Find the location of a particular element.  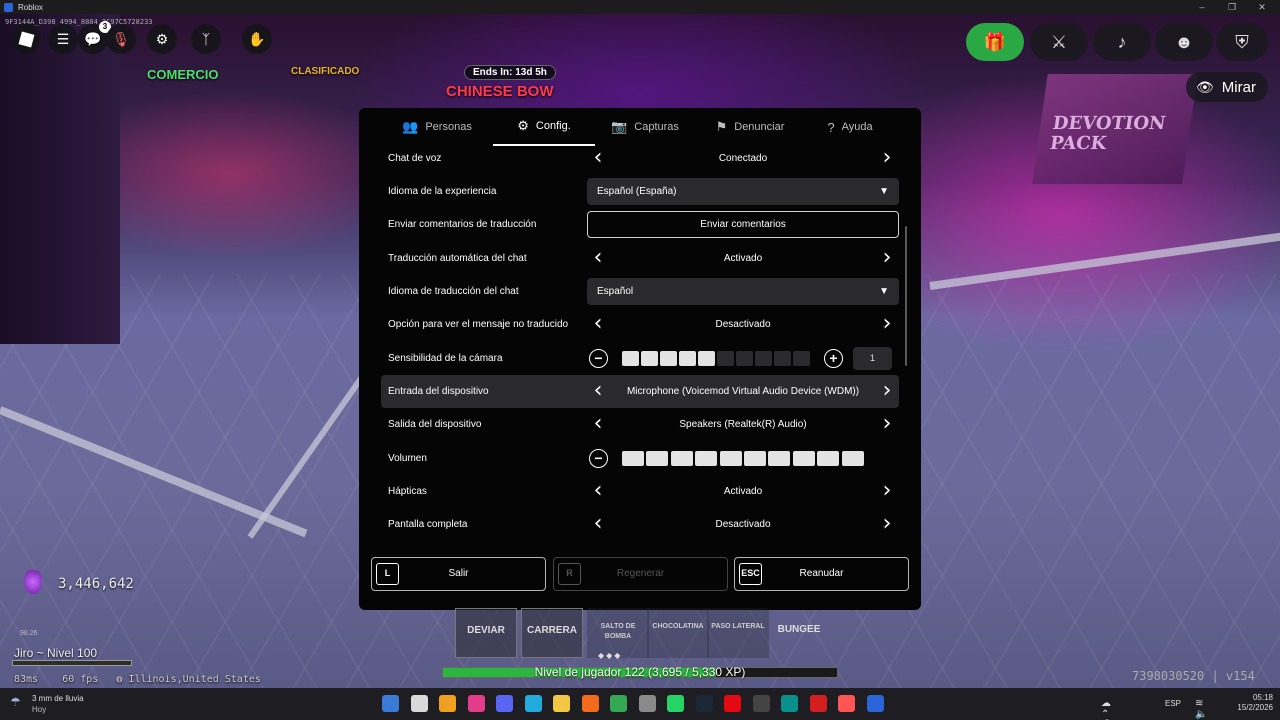

sword-button: ⚔ is located at coordinates (1059, 42).